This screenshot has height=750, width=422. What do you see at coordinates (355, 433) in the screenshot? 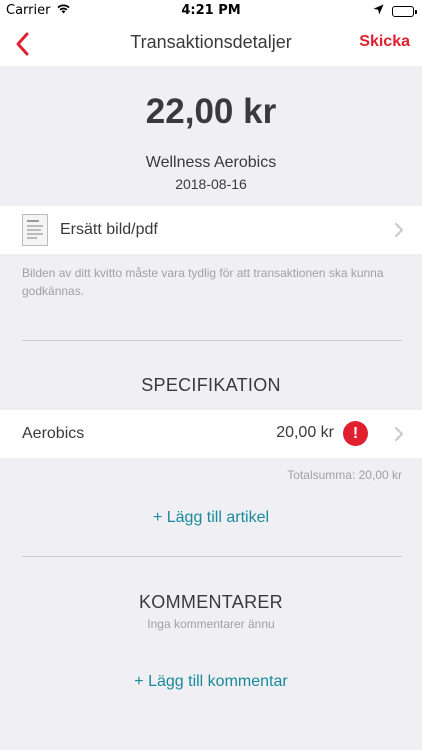
I see `alert-icon: !` at bounding box center [355, 433].